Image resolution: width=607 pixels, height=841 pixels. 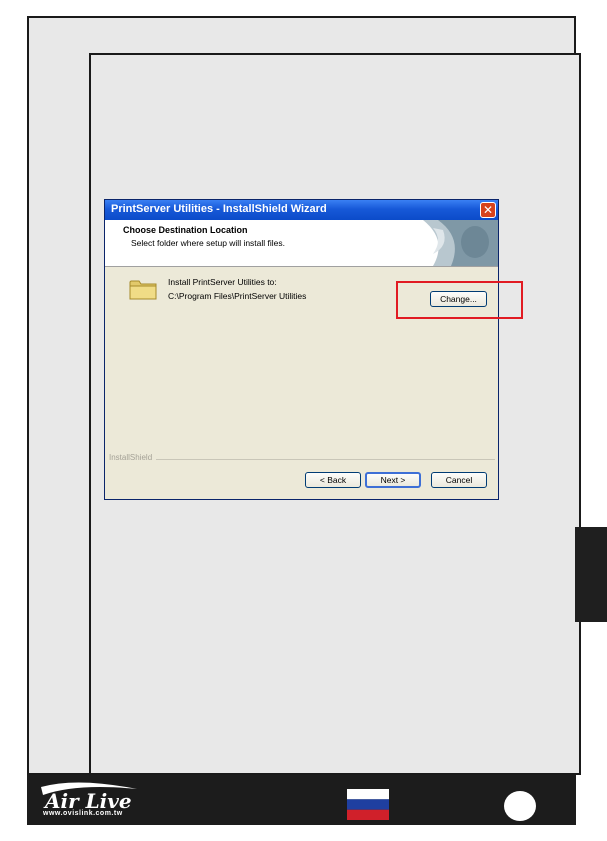 What do you see at coordinates (333, 480) in the screenshot?
I see `back-button: < Back` at bounding box center [333, 480].